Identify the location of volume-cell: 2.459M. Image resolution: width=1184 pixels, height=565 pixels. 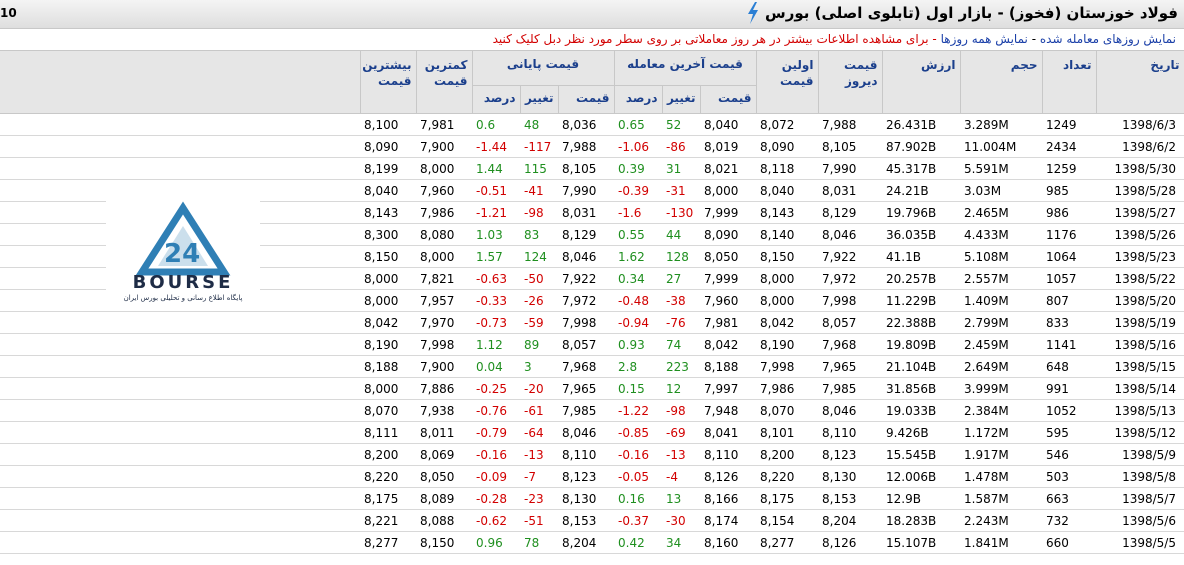
(1001, 344).